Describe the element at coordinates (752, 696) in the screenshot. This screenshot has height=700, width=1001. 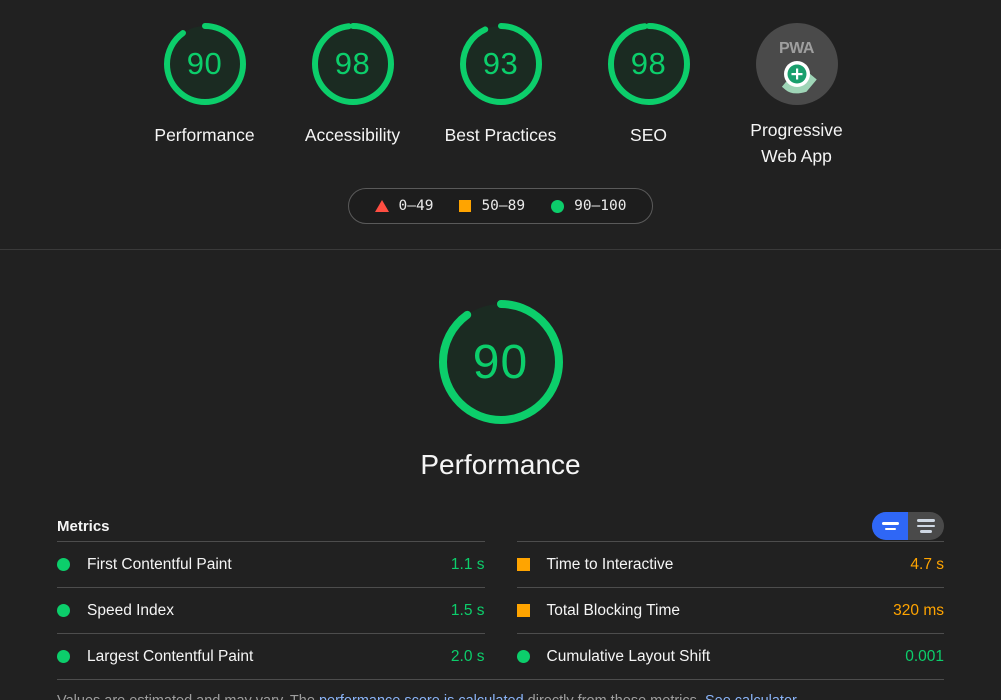
I see `see-calculator-link: See calculator.` at that location.